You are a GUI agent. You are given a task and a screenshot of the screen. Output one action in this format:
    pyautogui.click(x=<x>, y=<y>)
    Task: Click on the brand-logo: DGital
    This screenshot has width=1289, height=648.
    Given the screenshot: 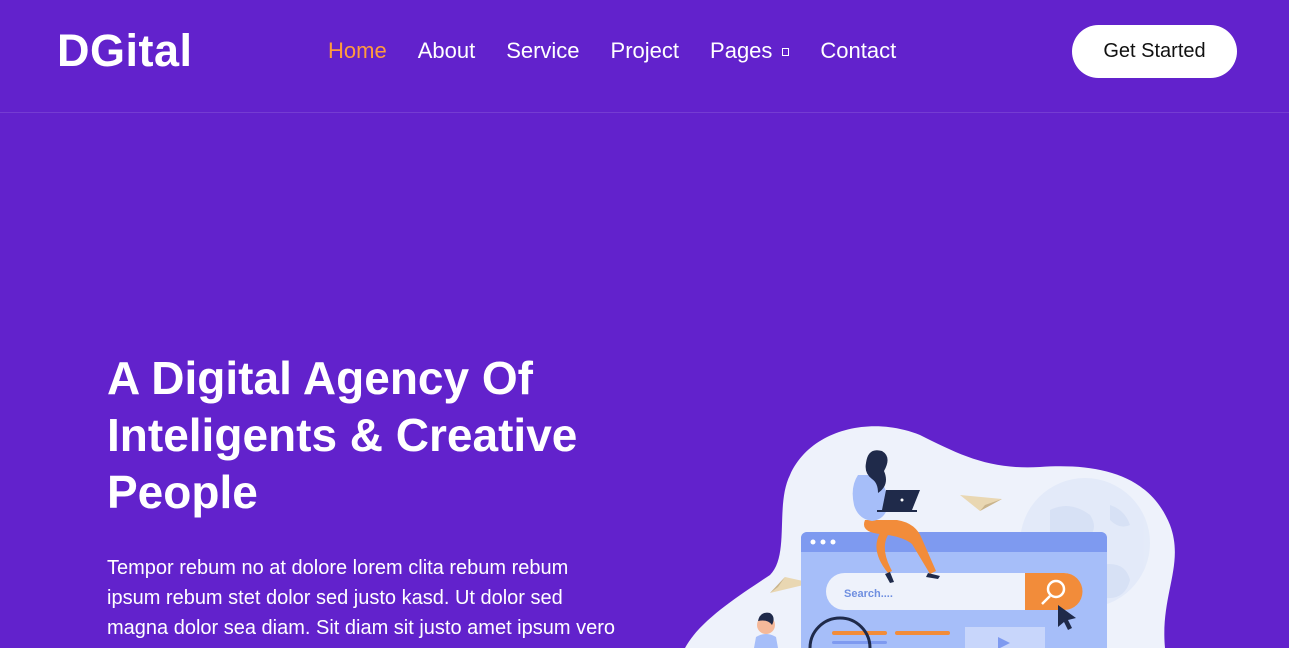 What is the action you would take?
    pyautogui.click(x=125, y=51)
    